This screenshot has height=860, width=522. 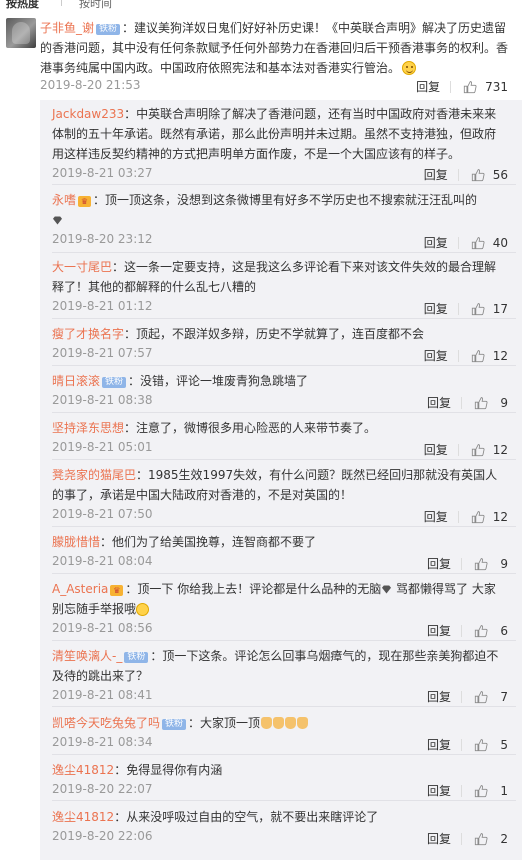 What do you see at coordinates (100, 676) in the screenshot?
I see `reply-text: 及待的跳出来了？` at bounding box center [100, 676].